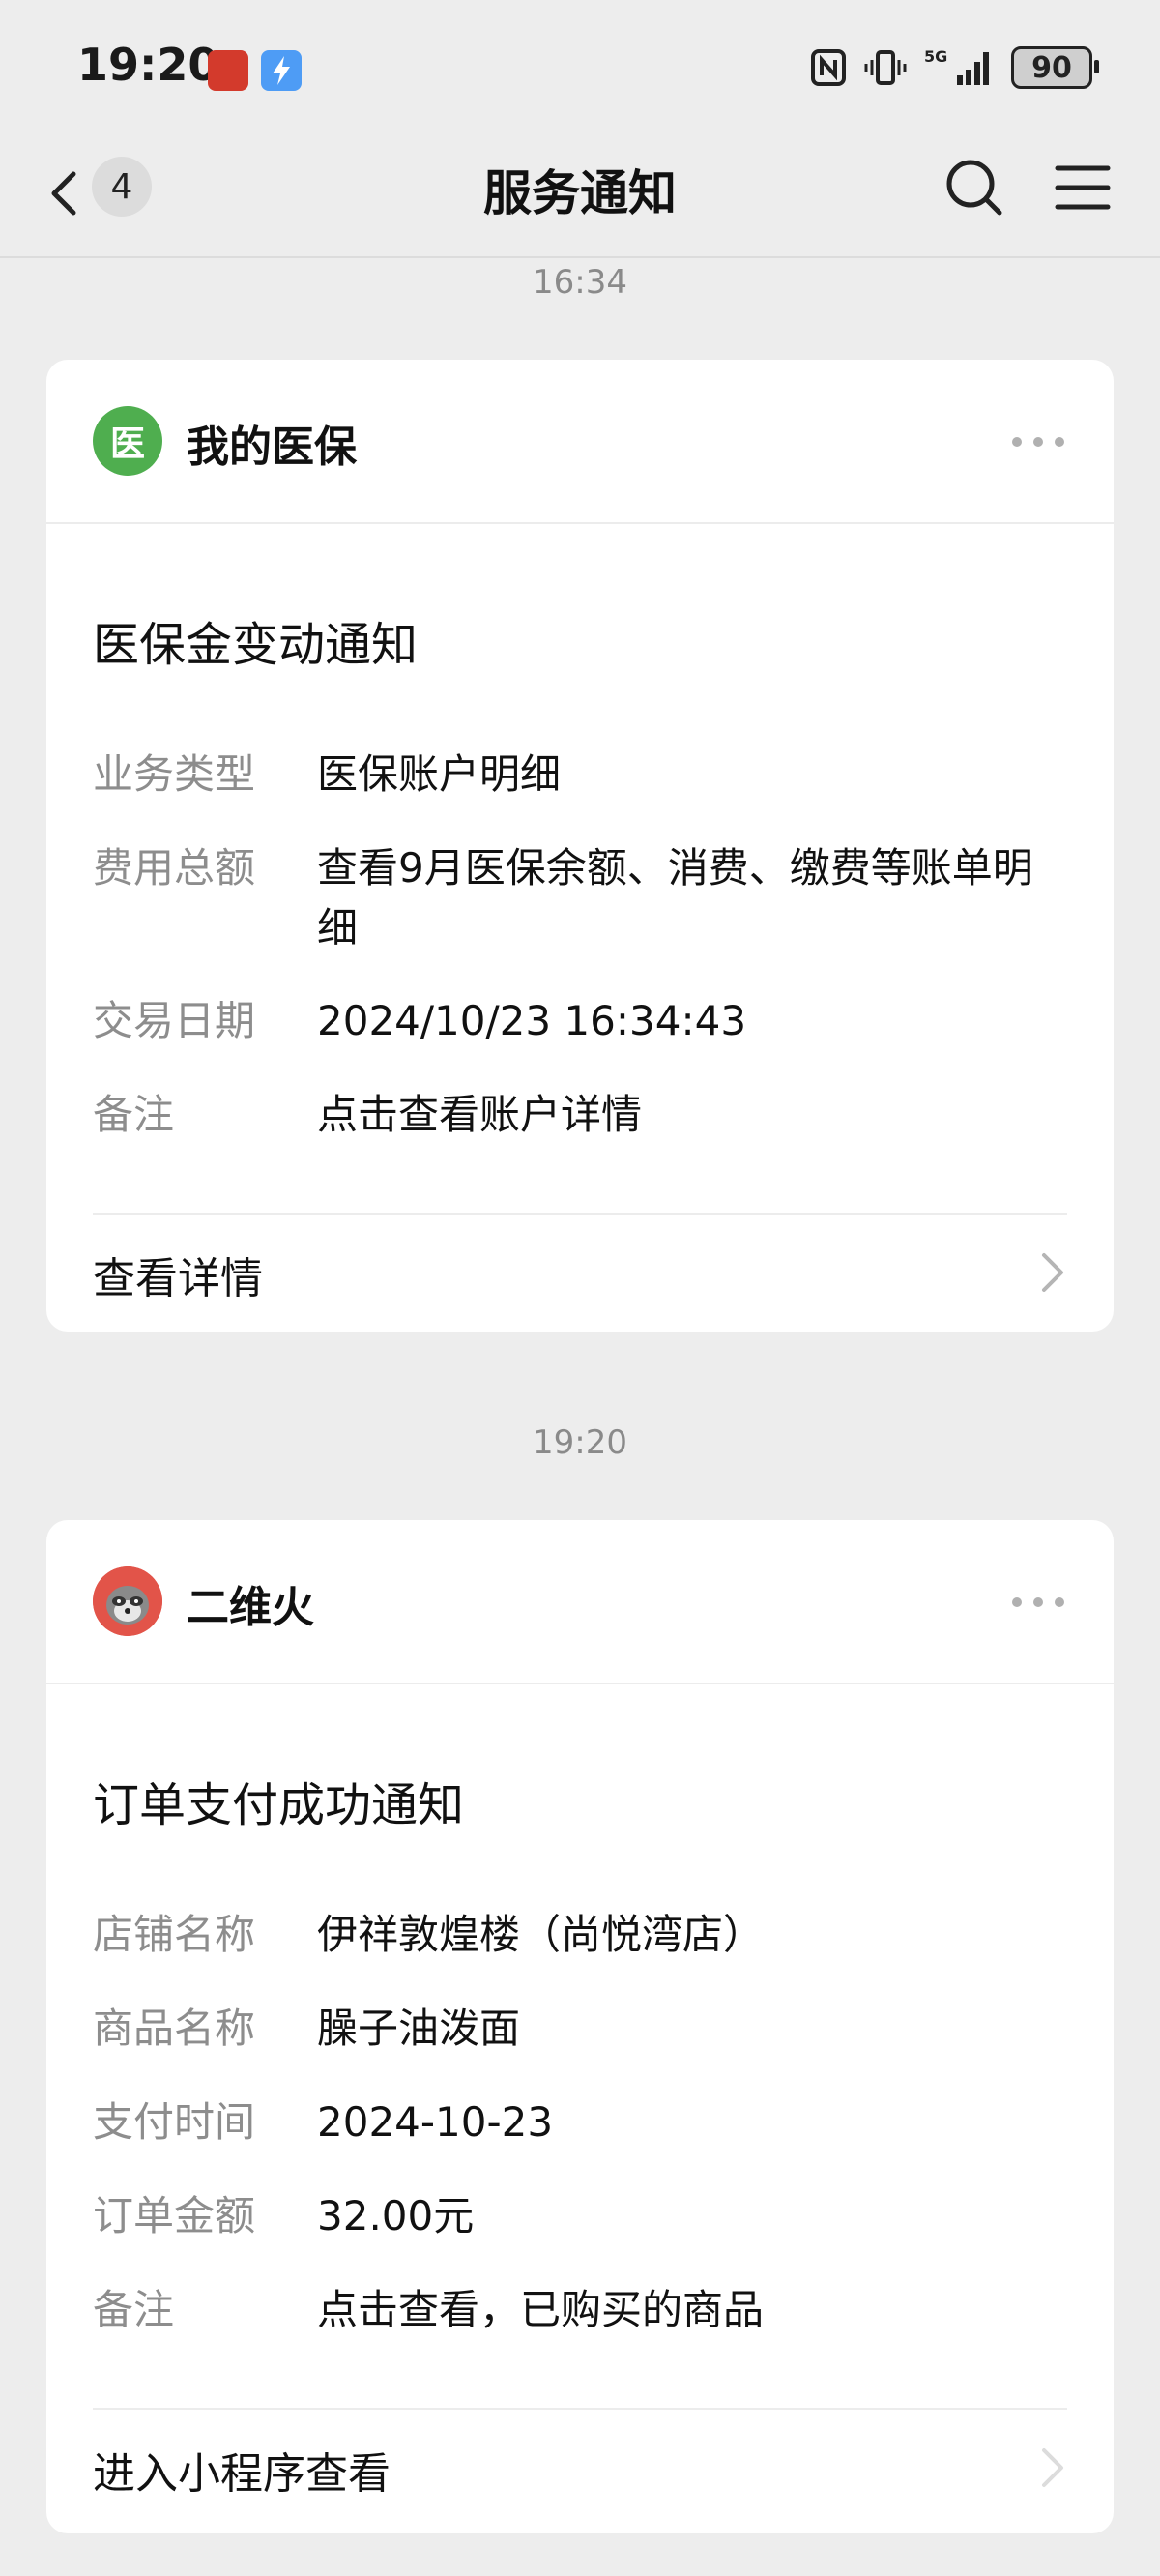 The height and width of the screenshot is (2576, 1160). Describe the element at coordinates (174, 1934) in the screenshot. I see `row-label: 店铺名称` at that location.